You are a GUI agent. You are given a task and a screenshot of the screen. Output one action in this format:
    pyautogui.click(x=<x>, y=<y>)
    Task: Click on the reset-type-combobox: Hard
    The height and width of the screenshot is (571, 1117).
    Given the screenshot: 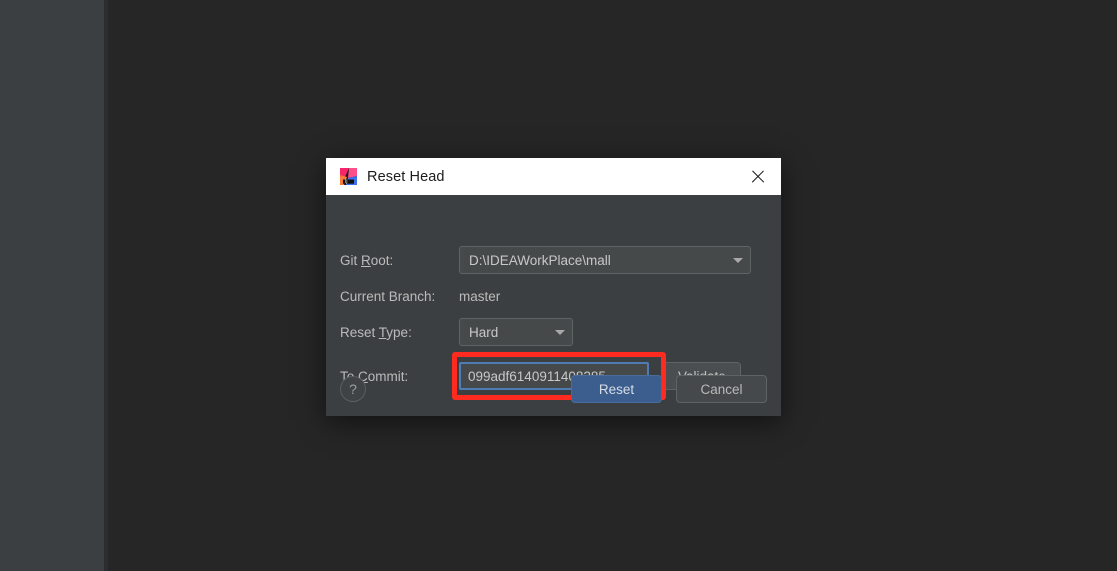 What is the action you would take?
    pyautogui.click(x=516, y=332)
    